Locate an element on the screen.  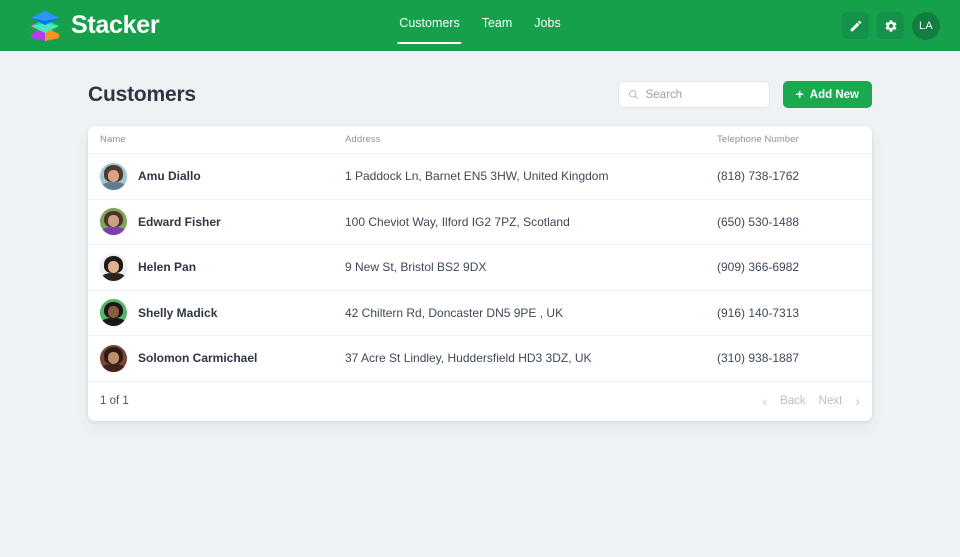
page-header-actions: + Add New is located at coordinates (744, 94).